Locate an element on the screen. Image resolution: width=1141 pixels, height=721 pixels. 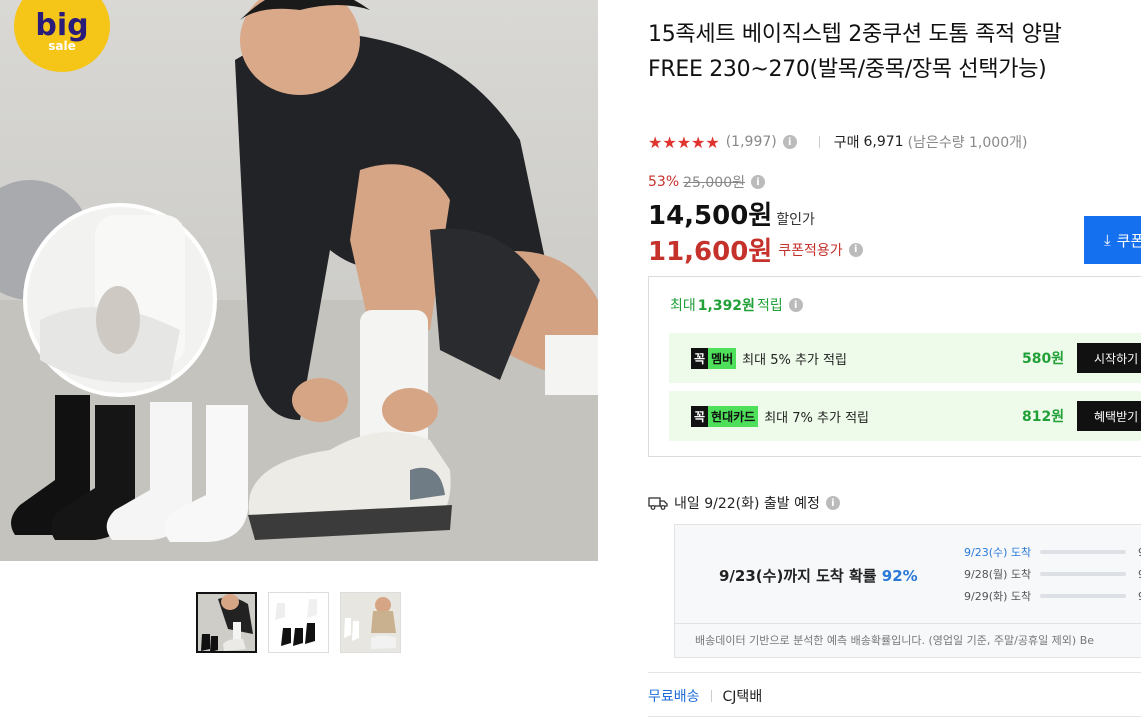
get-benefit-button: 혜택받기 is located at coordinates (1109, 416).